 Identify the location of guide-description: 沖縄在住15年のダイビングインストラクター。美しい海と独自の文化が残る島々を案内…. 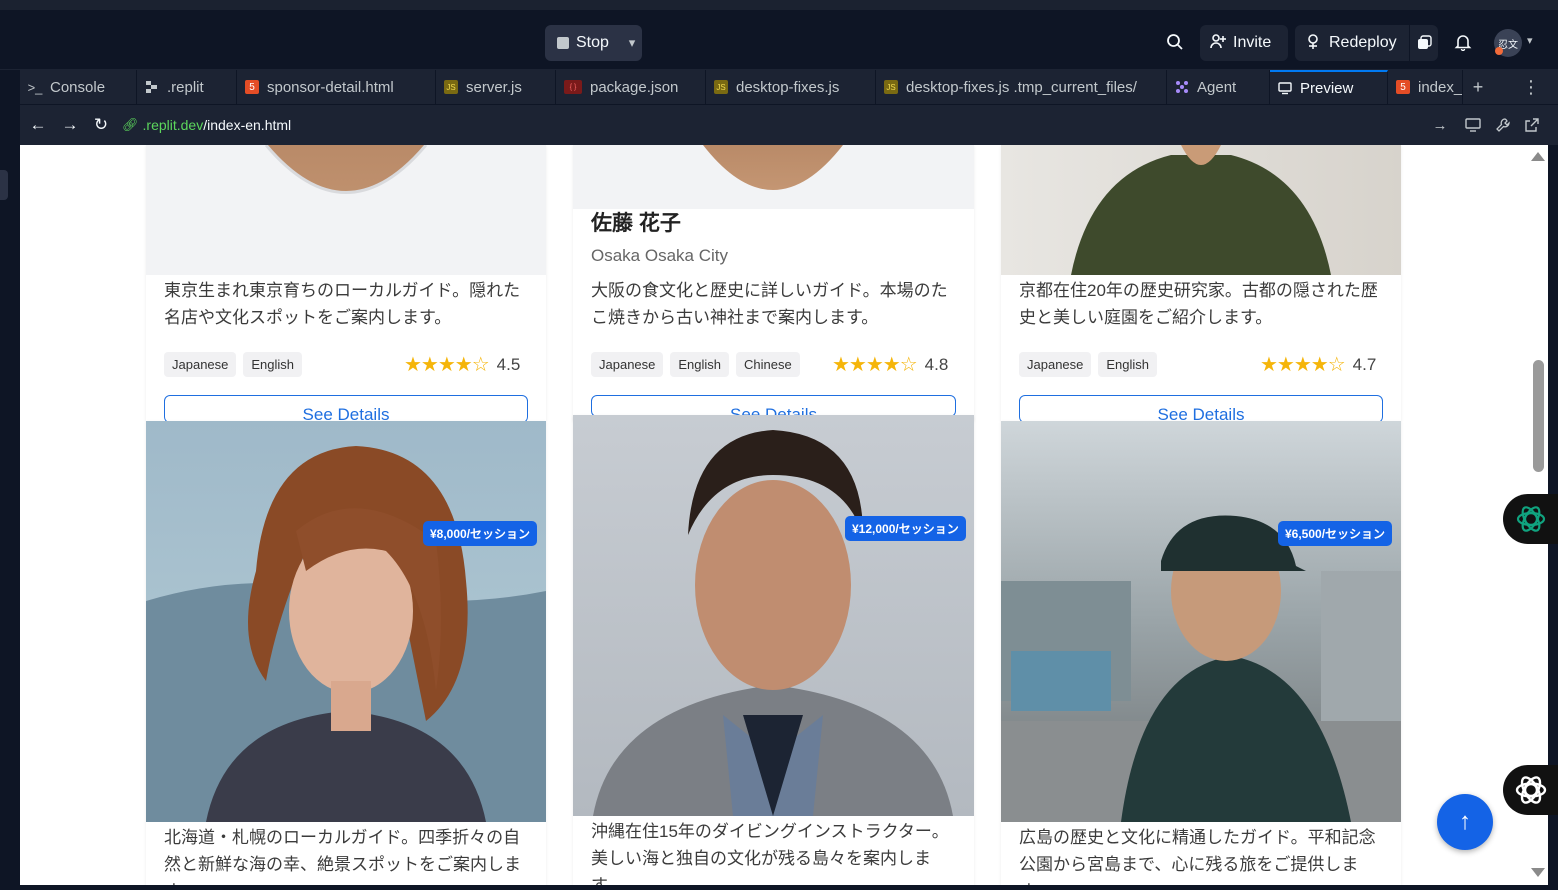
(770, 853).